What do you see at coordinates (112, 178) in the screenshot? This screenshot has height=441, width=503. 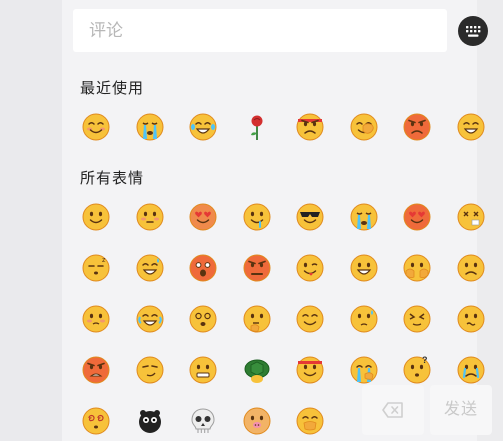 I see `all-section-title: 所有表情` at bounding box center [112, 178].